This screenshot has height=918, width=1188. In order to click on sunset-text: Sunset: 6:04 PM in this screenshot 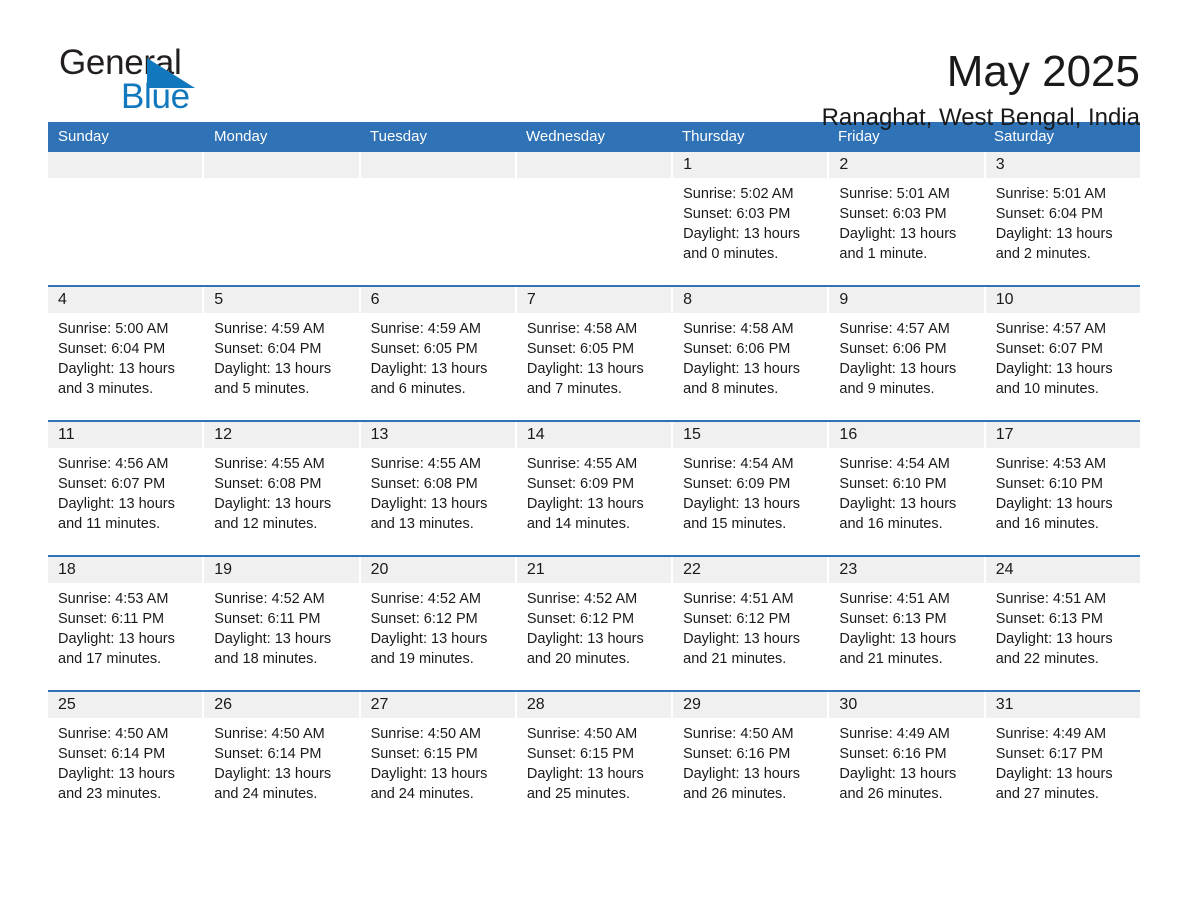, I will do `click(112, 349)`.